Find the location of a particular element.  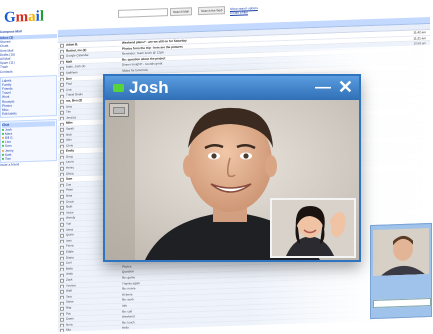

self-view-image is located at coordinates (313, 228).